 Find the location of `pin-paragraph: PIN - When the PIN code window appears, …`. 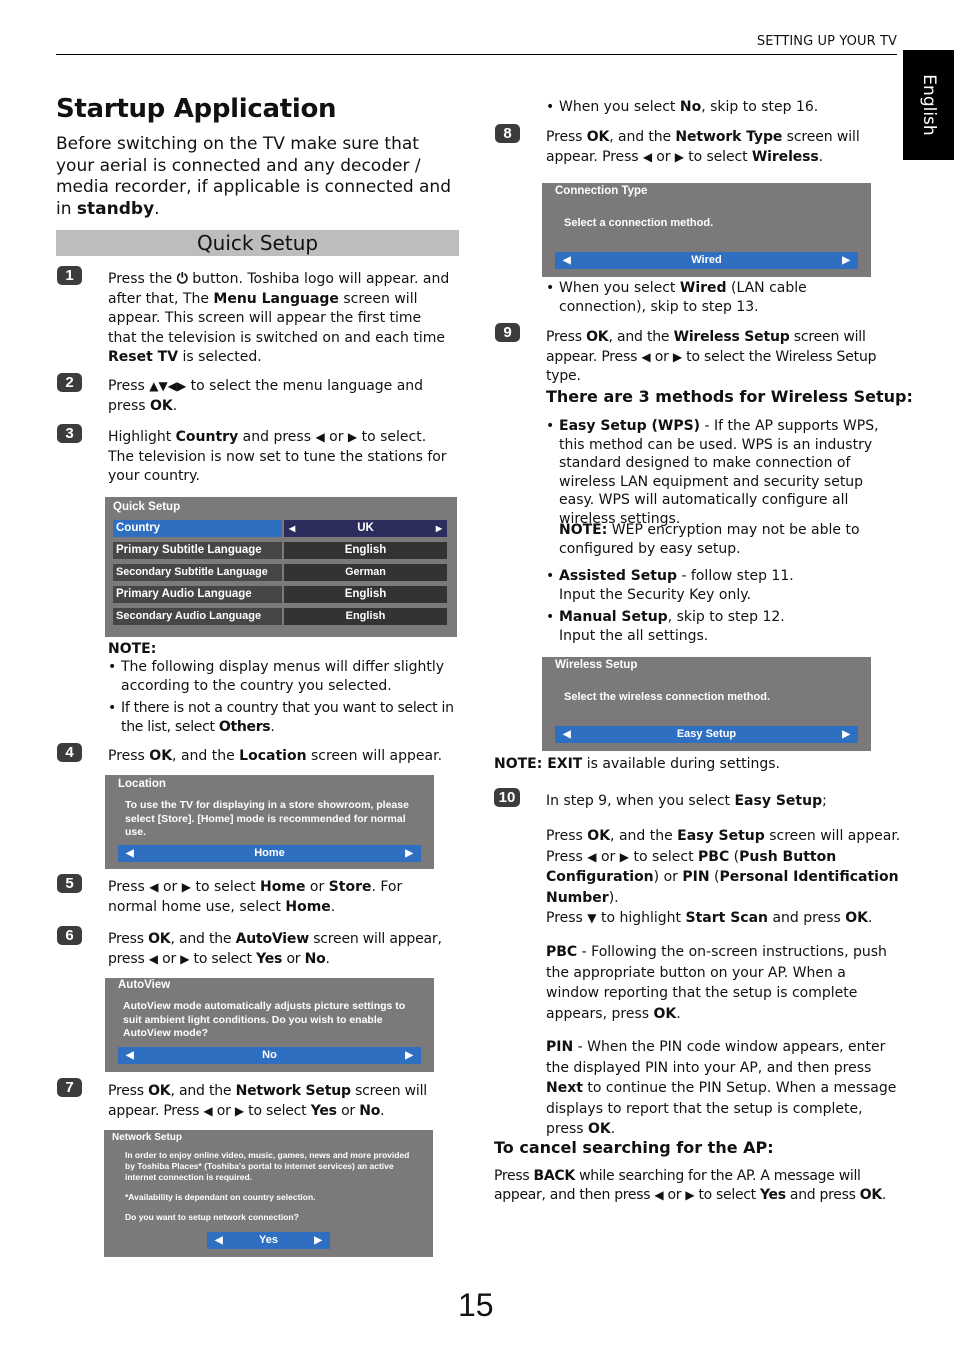

pin-paragraph: PIN - When the PIN code window appears, … is located at coordinates (721, 1088).